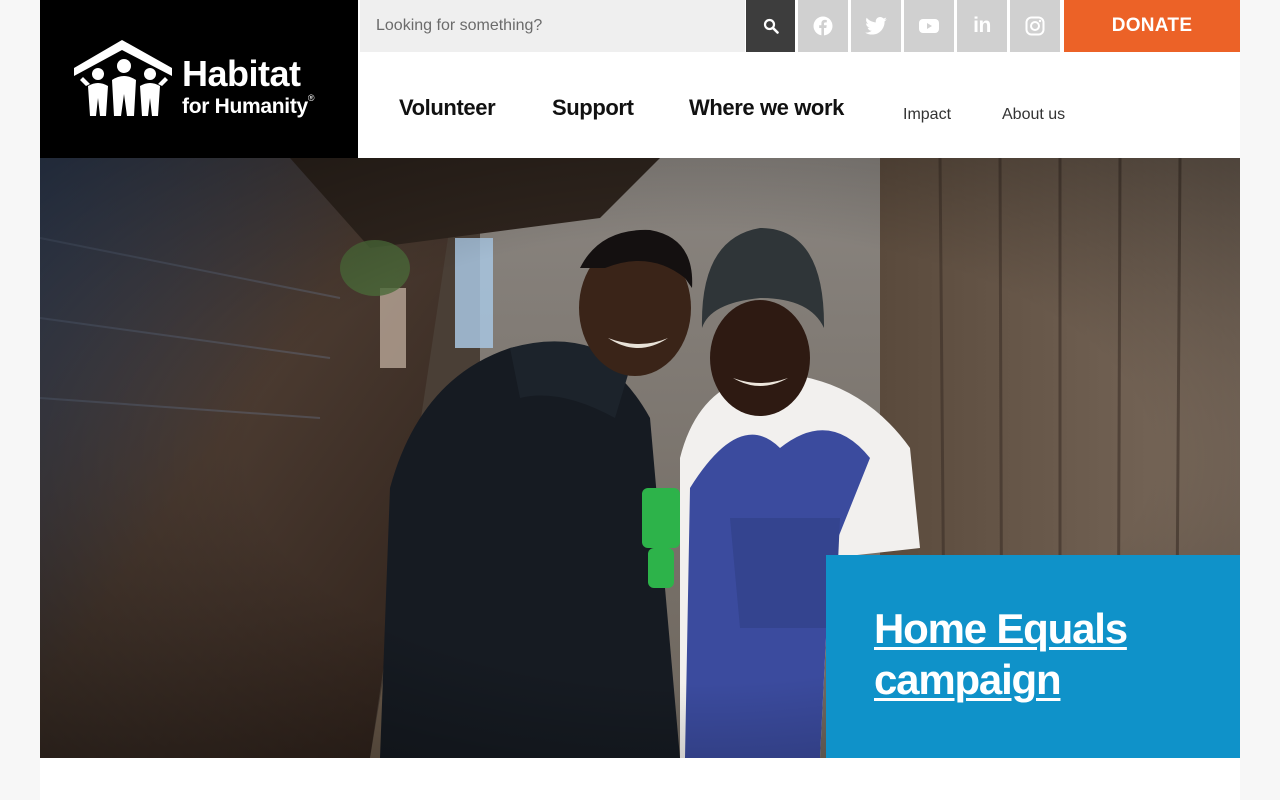  I want to click on instagram-link, so click(1035, 26).